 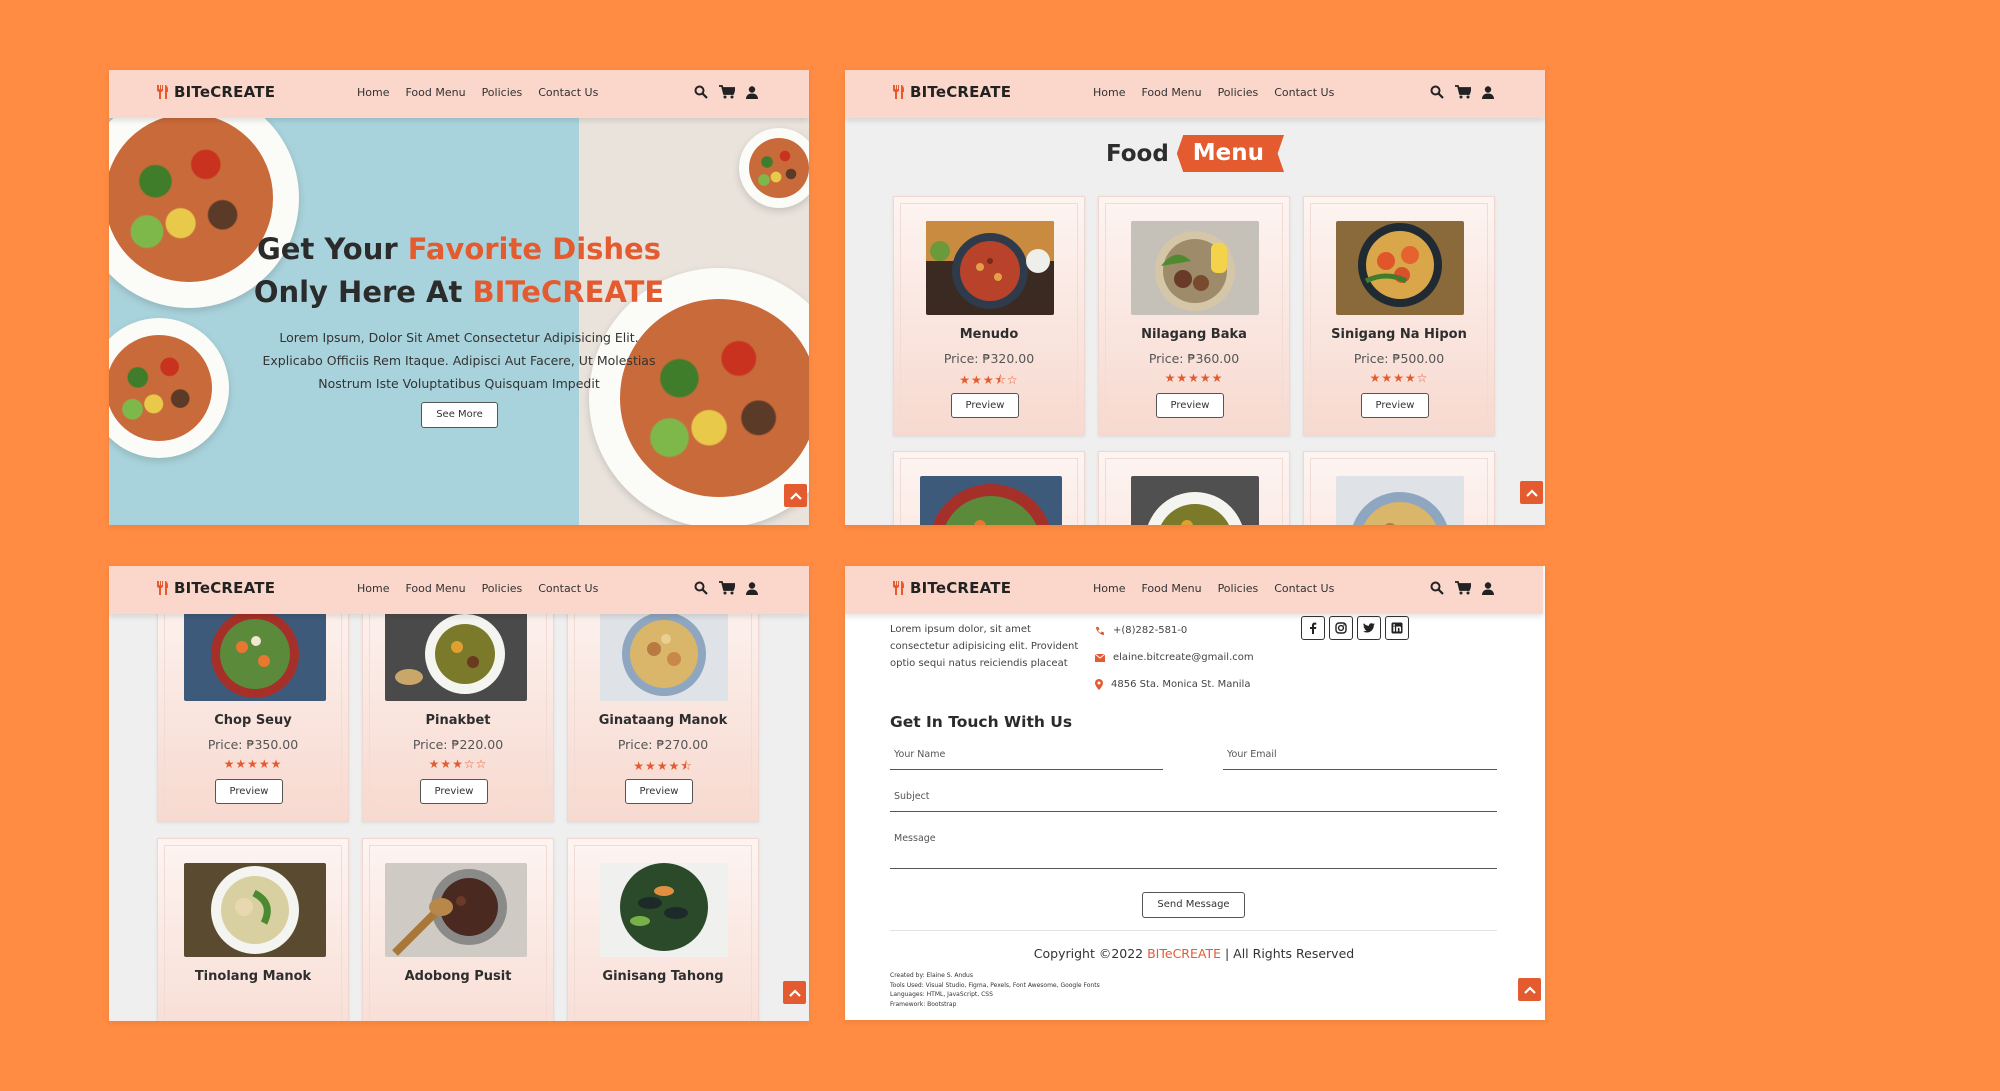 I want to click on contact-address: 4856 Sta. Monica St. Manila, so click(x=1172, y=684).